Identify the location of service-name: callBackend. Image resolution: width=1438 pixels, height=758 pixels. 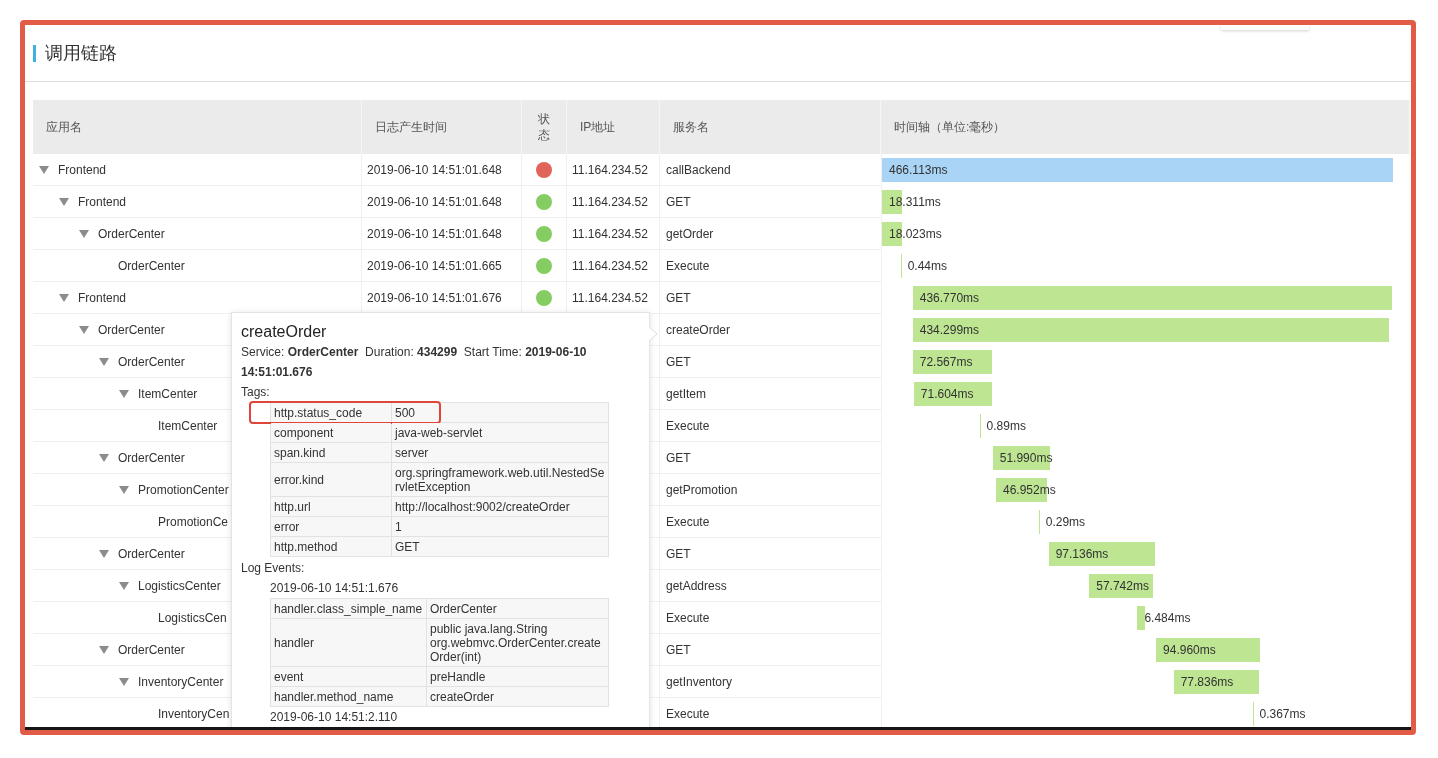
(698, 170).